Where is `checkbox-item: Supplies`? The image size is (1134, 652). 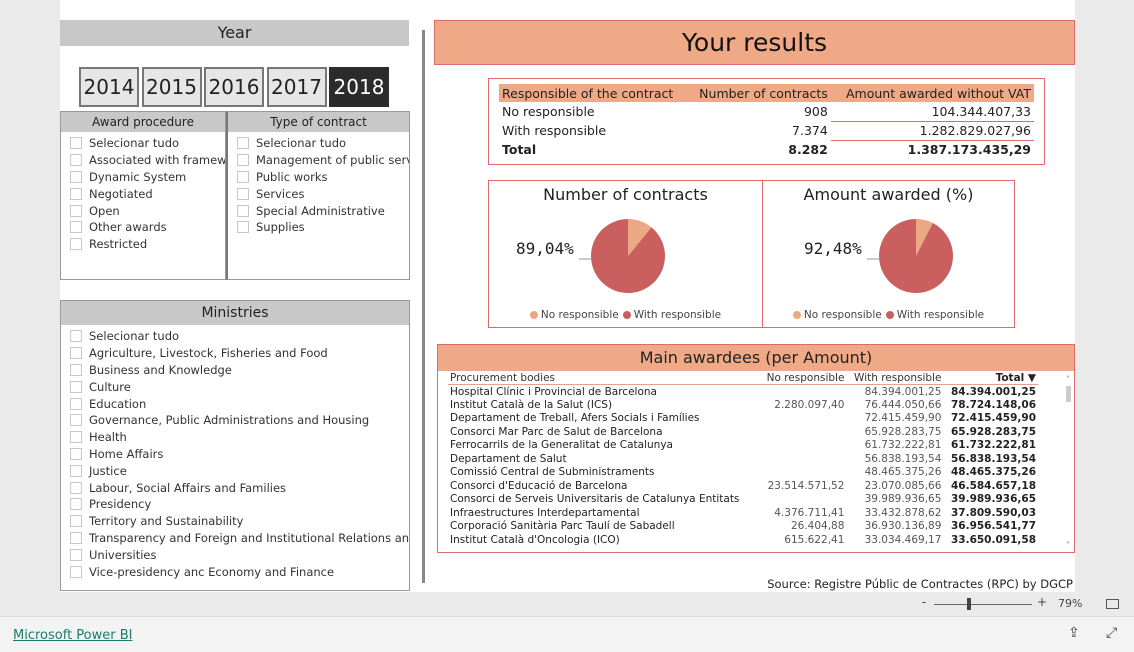 checkbox-item: Supplies is located at coordinates (323, 227).